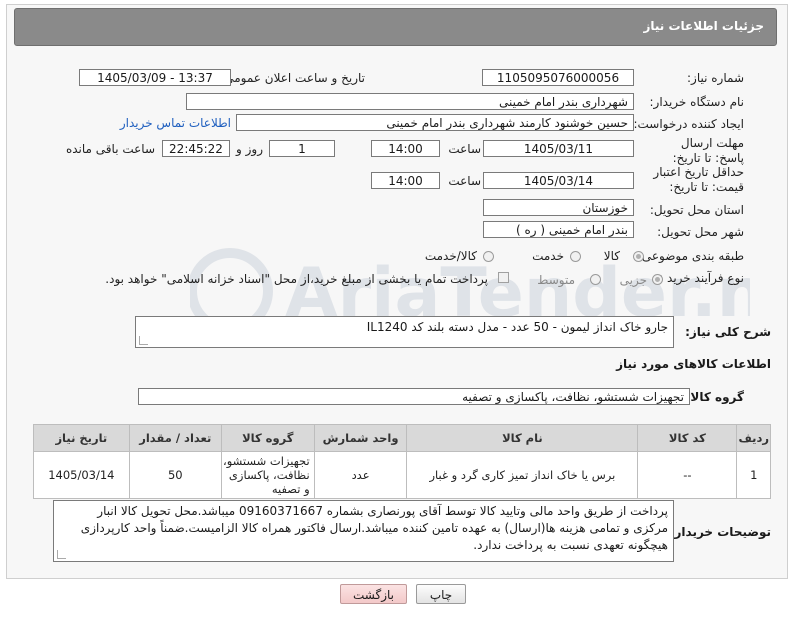 Image resolution: width=788 pixels, height=619 pixels. Describe the element at coordinates (302, 148) in the screenshot. I see `days-remaining-field: 1` at that location.